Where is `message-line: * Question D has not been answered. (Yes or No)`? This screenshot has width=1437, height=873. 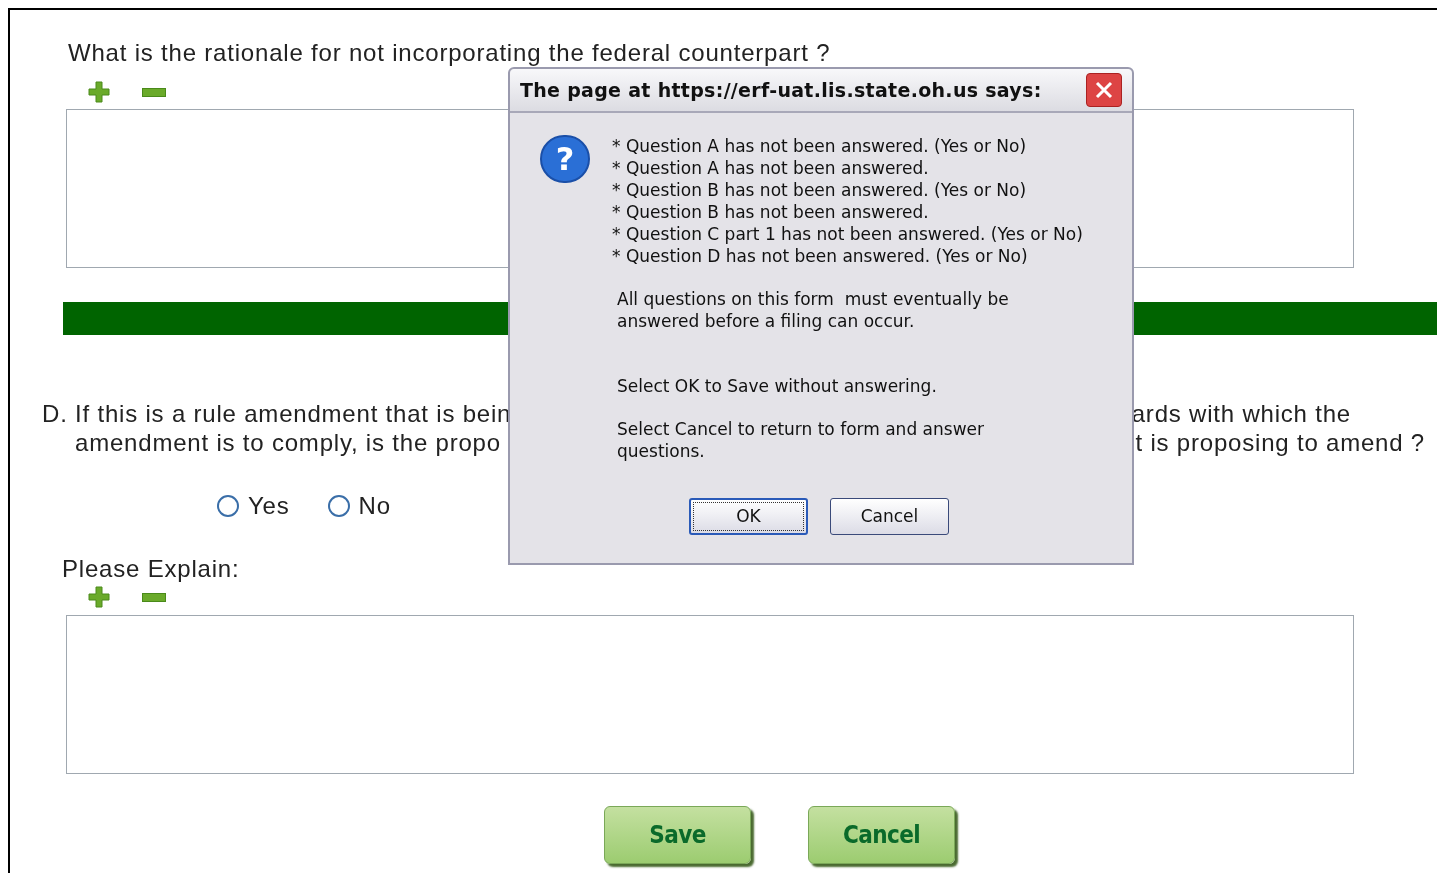
message-line: * Question D has not been answered. (Yes or No) is located at coordinates (820, 256).